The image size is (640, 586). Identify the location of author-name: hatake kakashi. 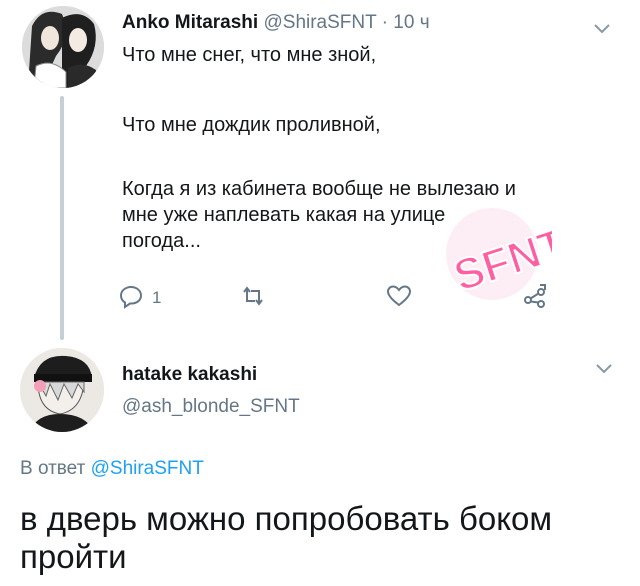
(189, 375).